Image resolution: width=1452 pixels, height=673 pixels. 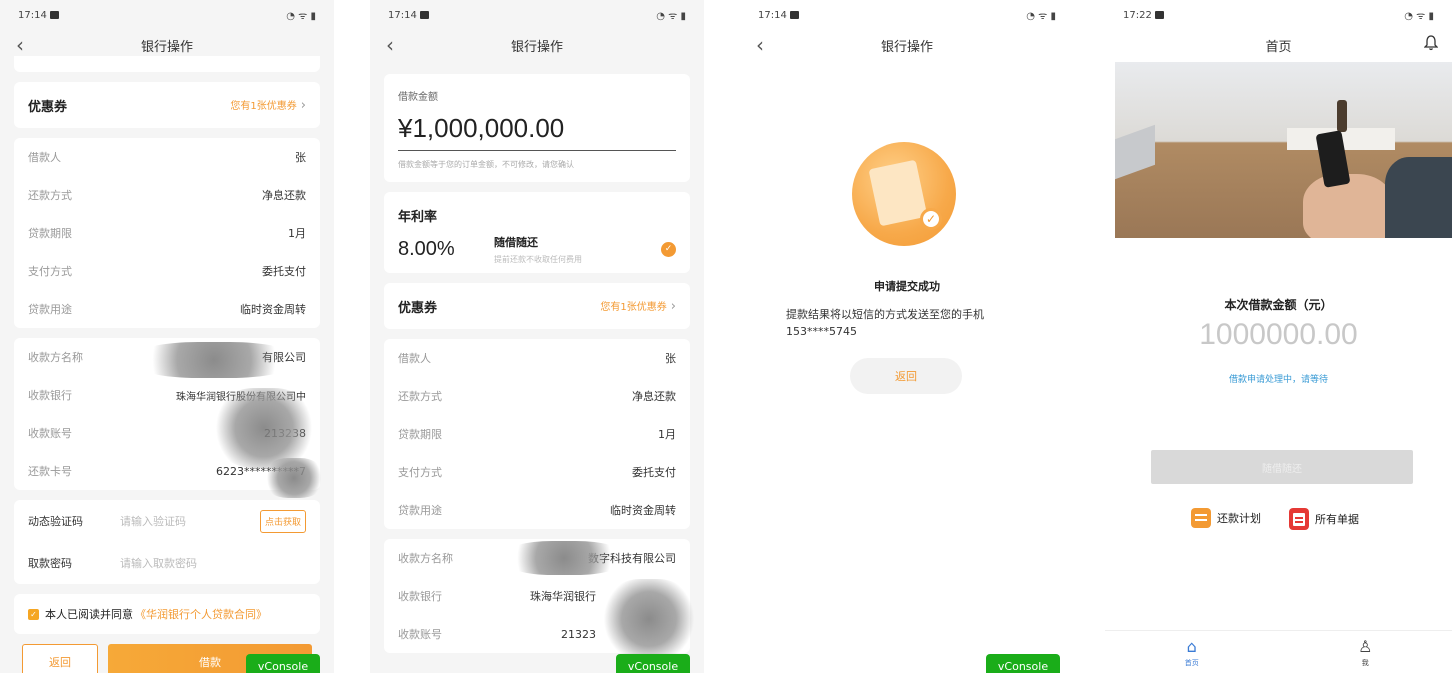 What do you see at coordinates (1283, 150) in the screenshot?
I see `hero-banner-image` at bounding box center [1283, 150].